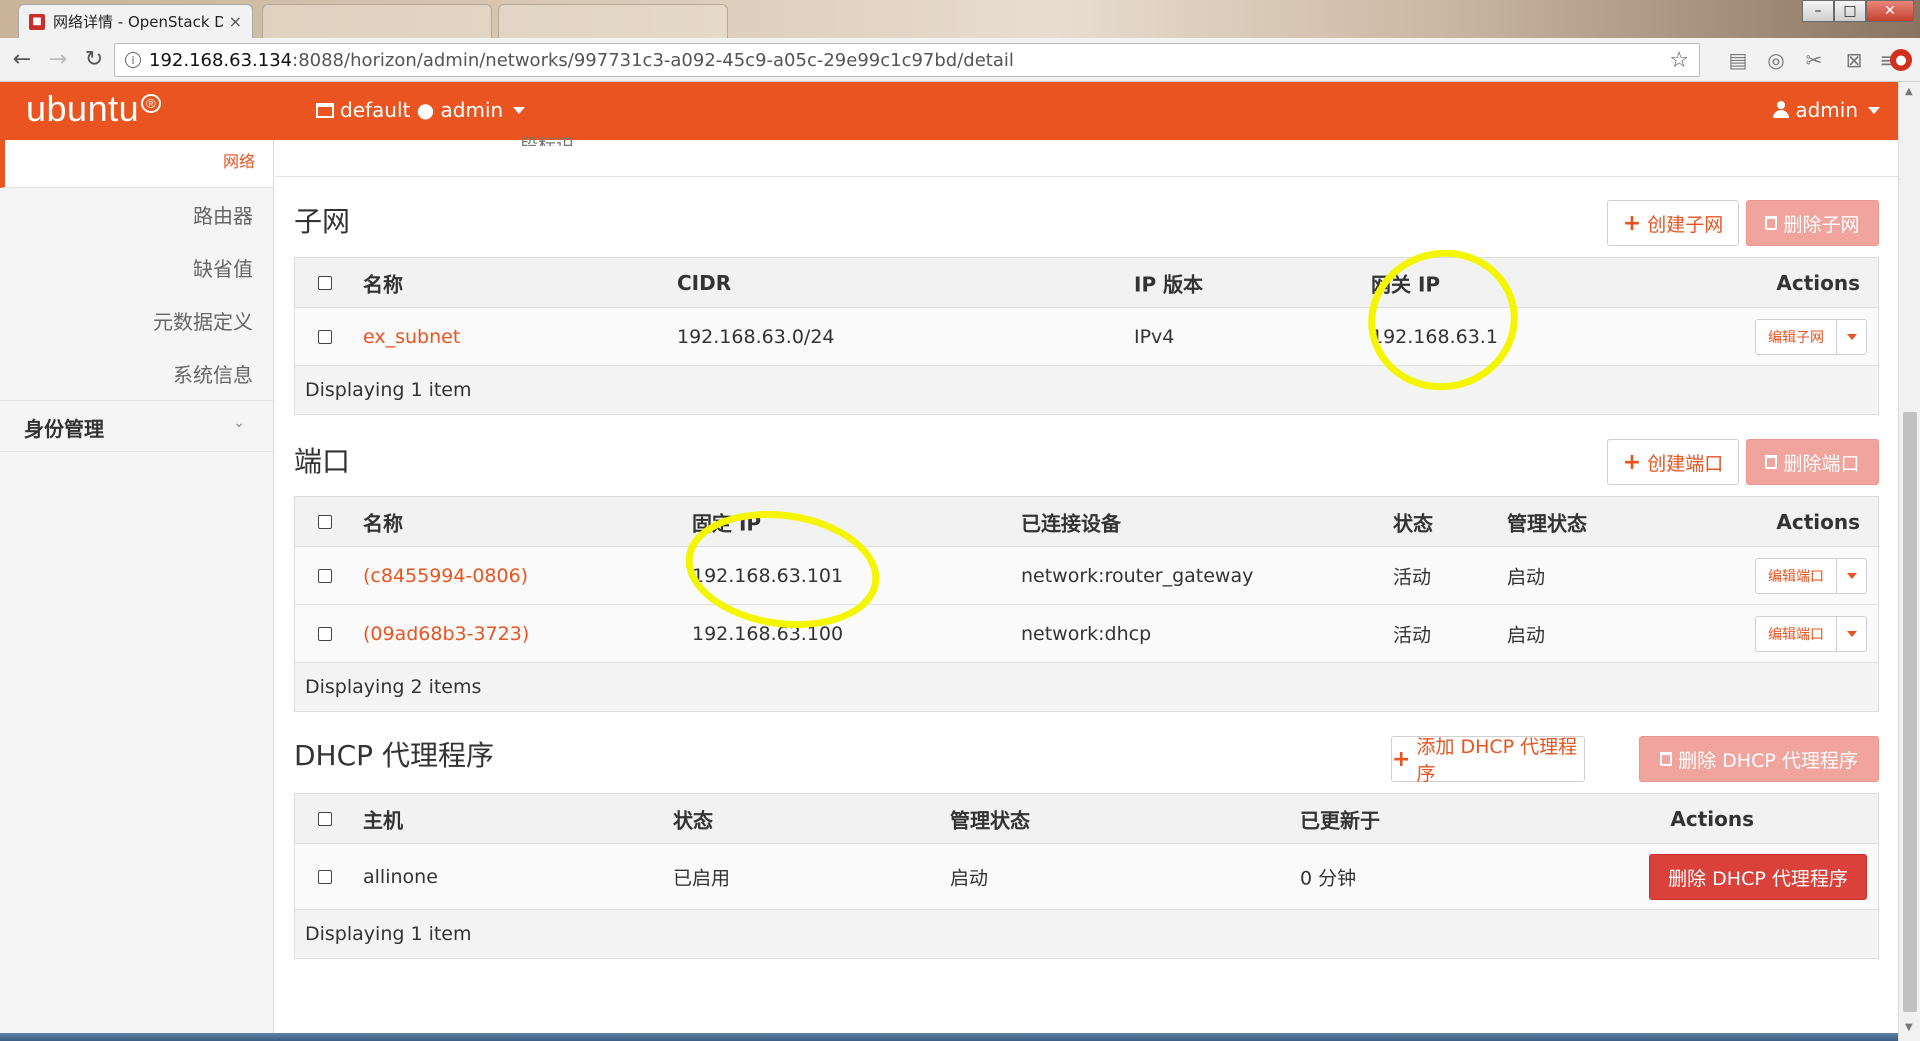 This screenshot has height=1041, width=1920. I want to click on sidebar-item-metadata: 元数据定义, so click(203, 320).